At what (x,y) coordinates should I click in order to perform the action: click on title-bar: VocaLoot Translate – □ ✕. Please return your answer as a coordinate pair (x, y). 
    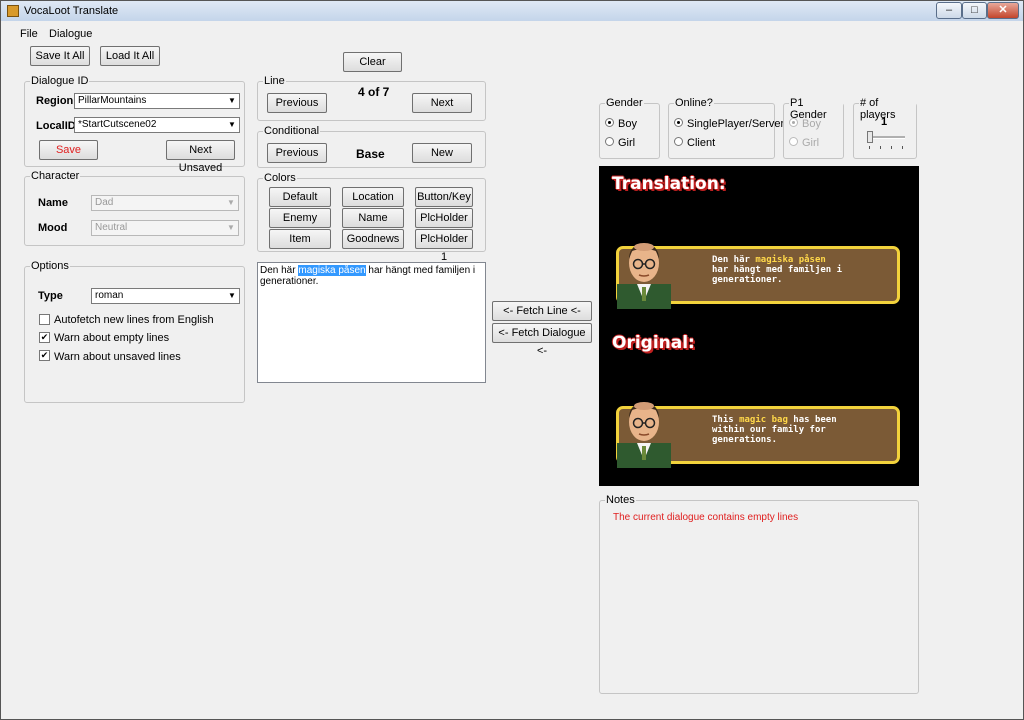
    Looking at the image, I should click on (512, 11).